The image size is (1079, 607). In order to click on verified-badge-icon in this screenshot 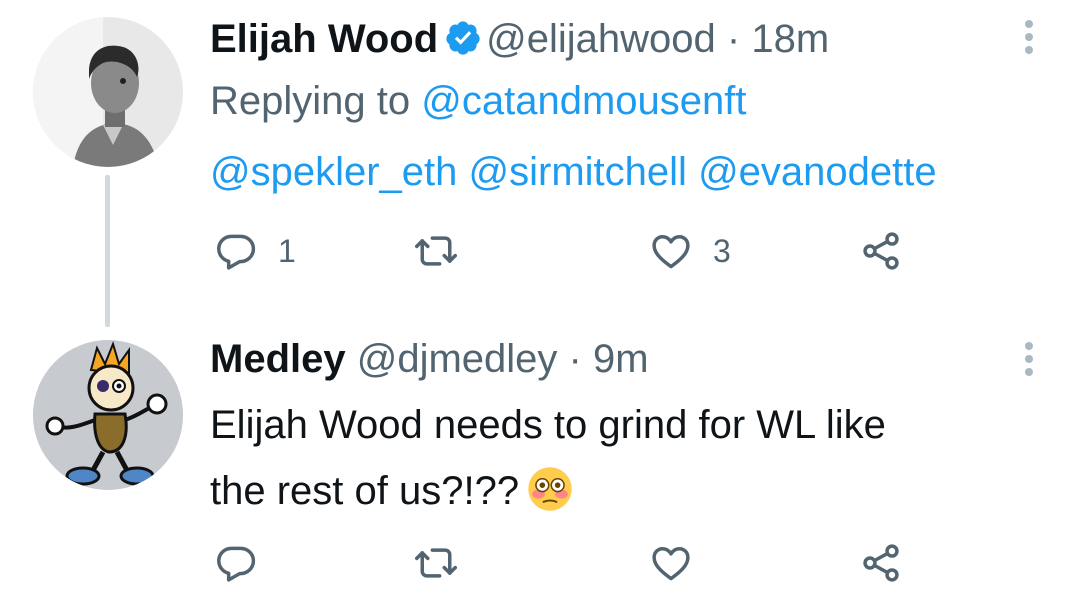, I will do `click(463, 38)`.